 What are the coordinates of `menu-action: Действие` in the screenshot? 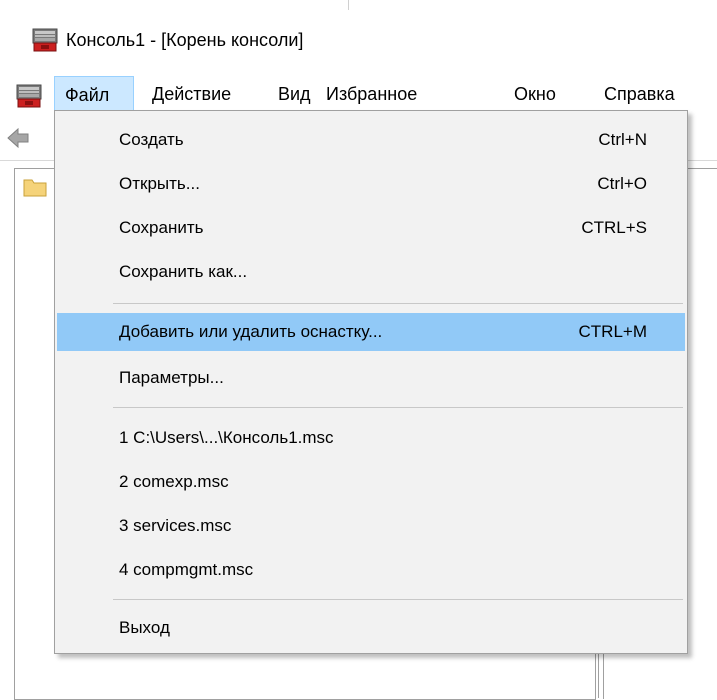 It's located at (191, 94).